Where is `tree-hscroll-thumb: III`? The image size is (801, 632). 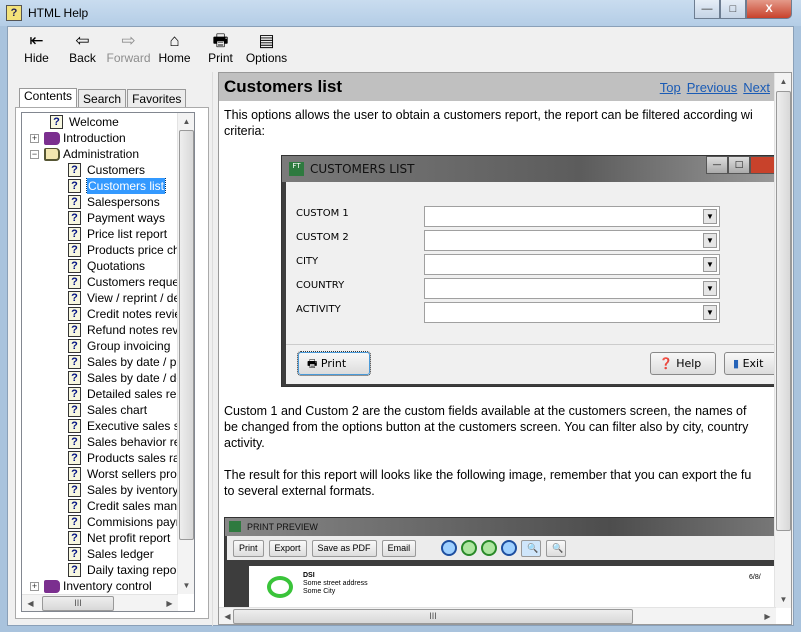 tree-hscroll-thumb: III is located at coordinates (78, 603).